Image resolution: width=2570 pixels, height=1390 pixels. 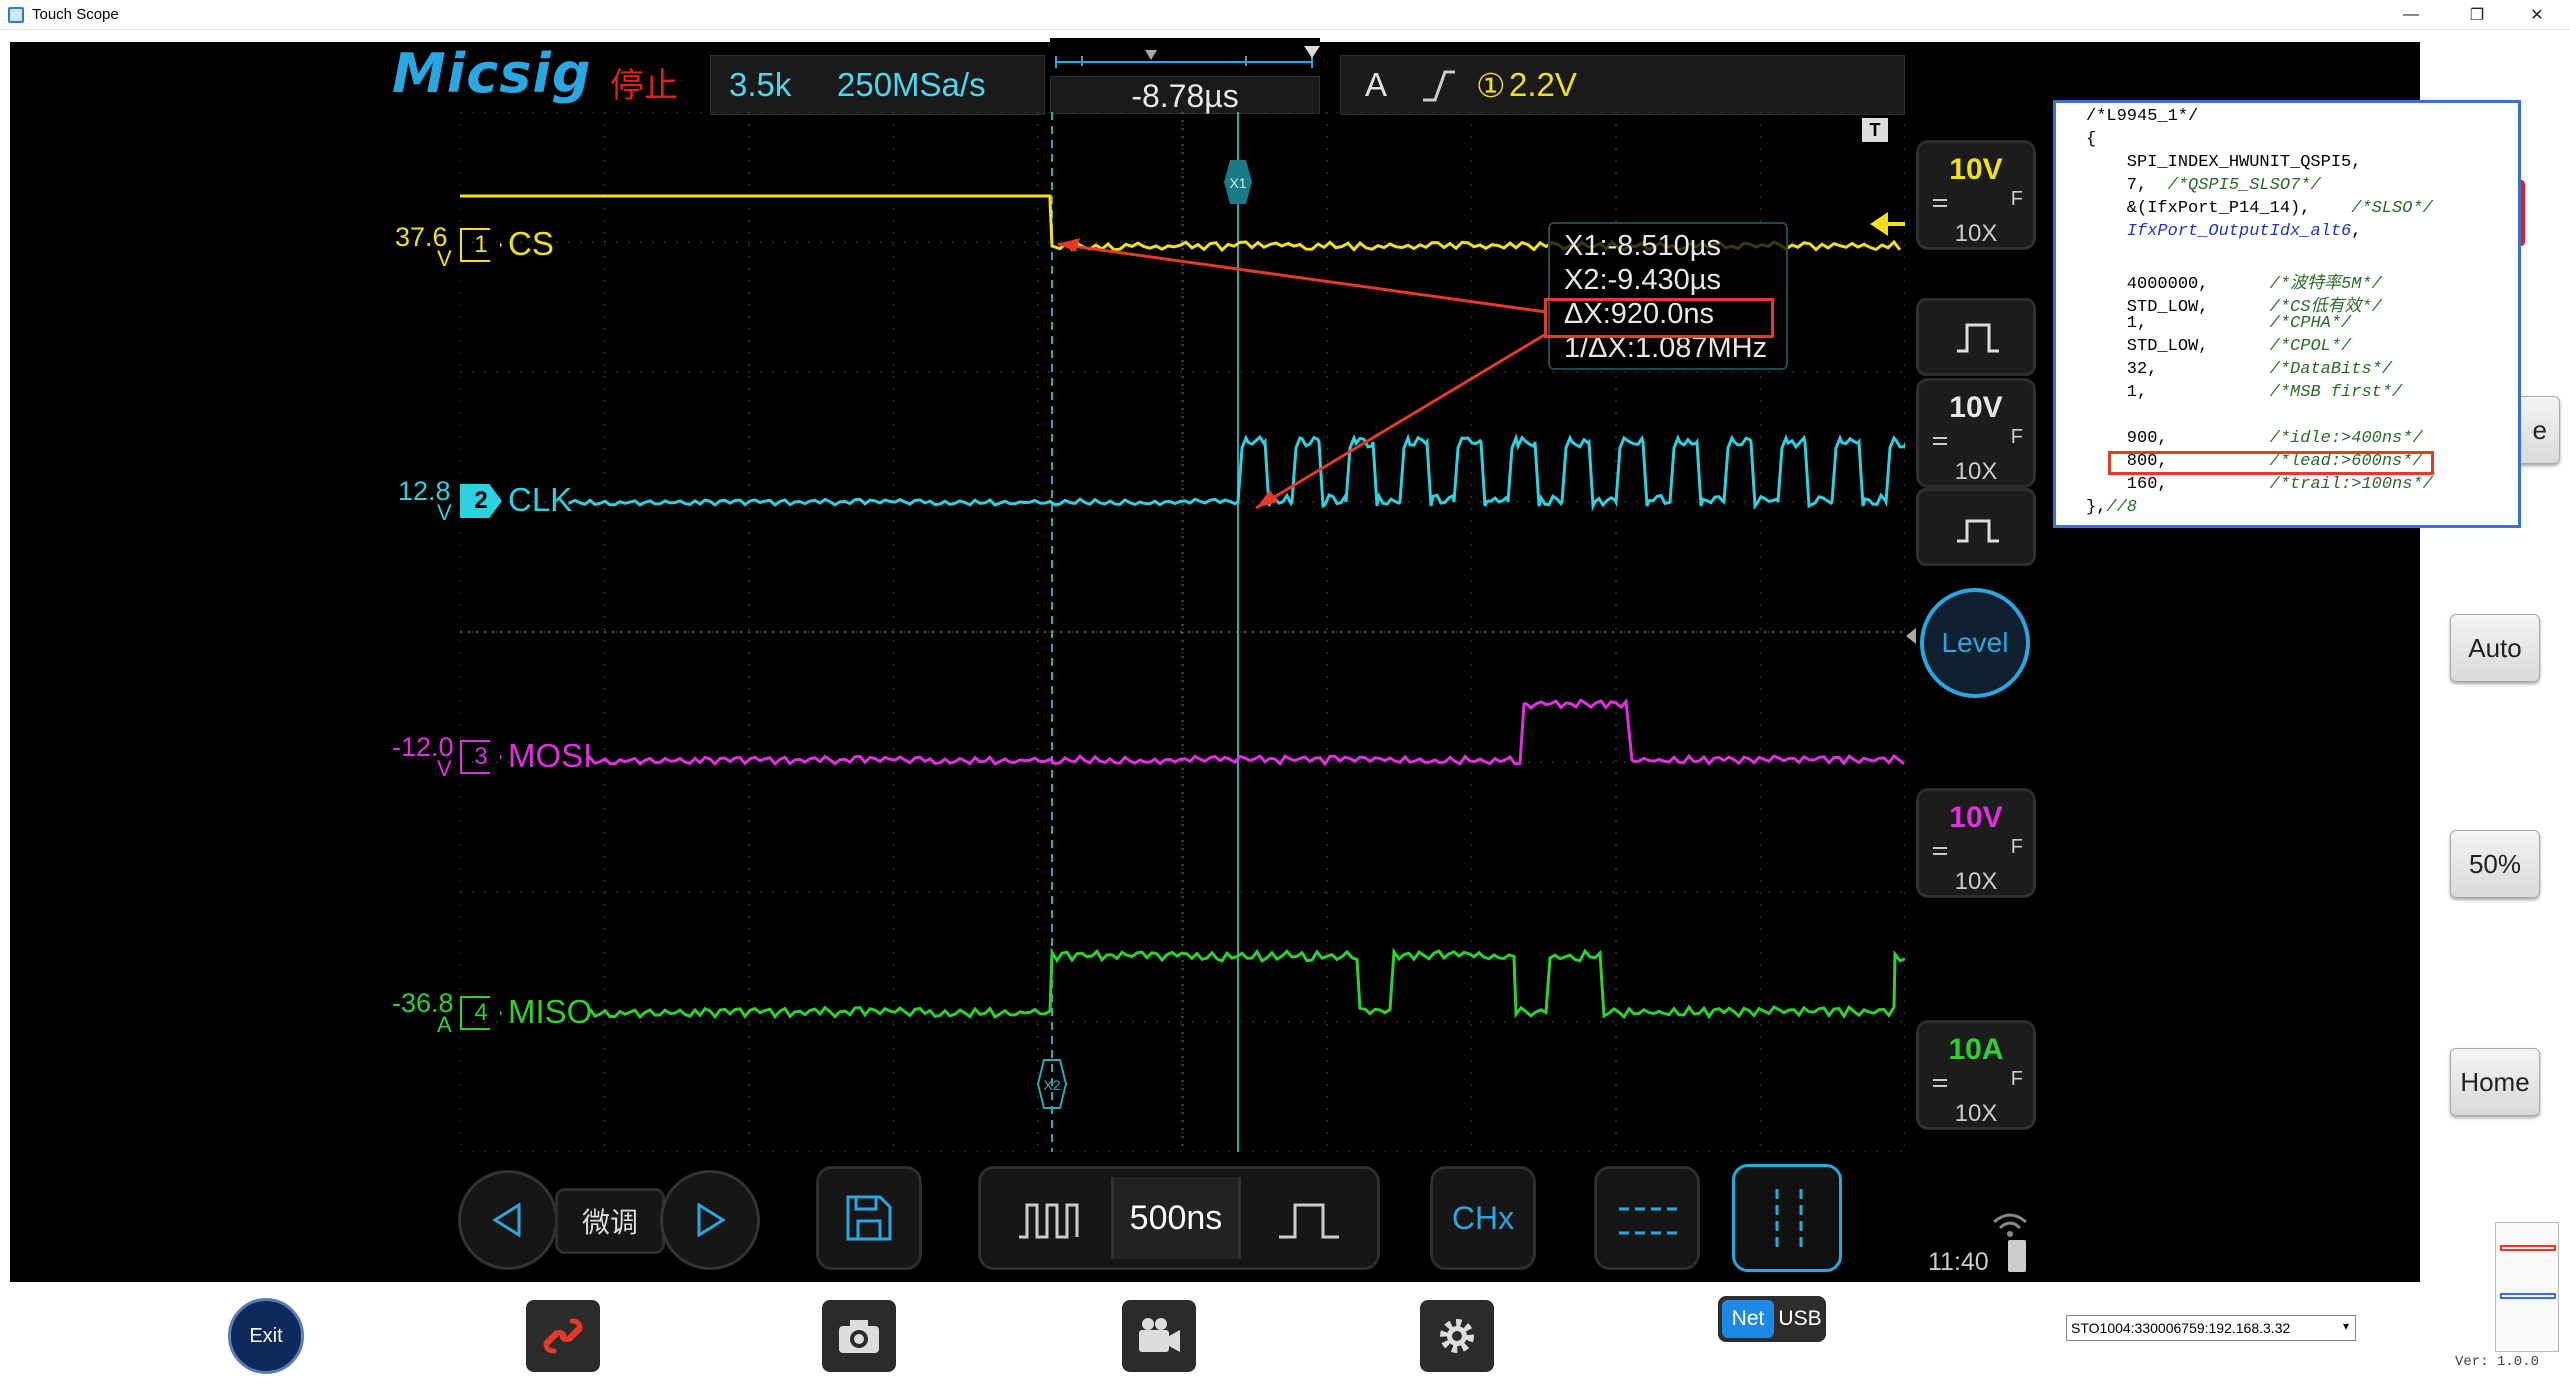 What do you see at coordinates (1491, 85) in the screenshot?
I see `trigger-channel: ①` at bounding box center [1491, 85].